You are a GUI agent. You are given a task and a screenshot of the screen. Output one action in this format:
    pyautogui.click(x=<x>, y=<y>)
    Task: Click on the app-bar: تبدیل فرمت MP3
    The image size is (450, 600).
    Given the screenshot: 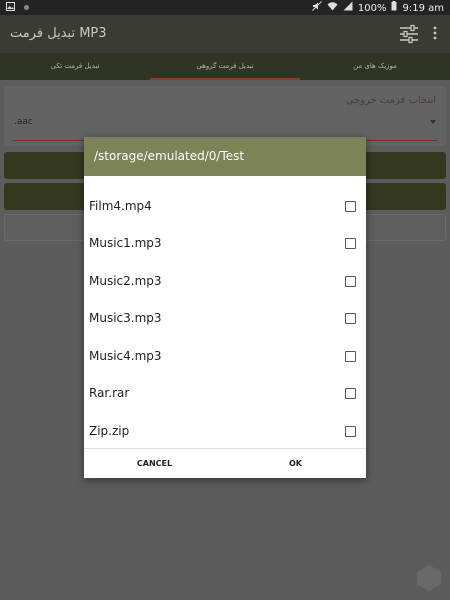 What is the action you would take?
    pyautogui.click(x=225, y=34)
    